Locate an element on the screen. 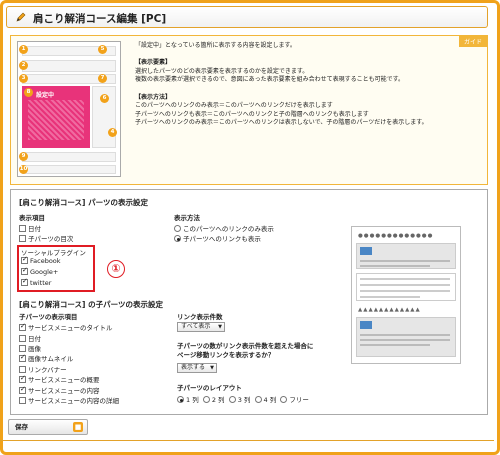  page-header: 肩こり解消コース編集 [PC] is located at coordinates (247, 17).